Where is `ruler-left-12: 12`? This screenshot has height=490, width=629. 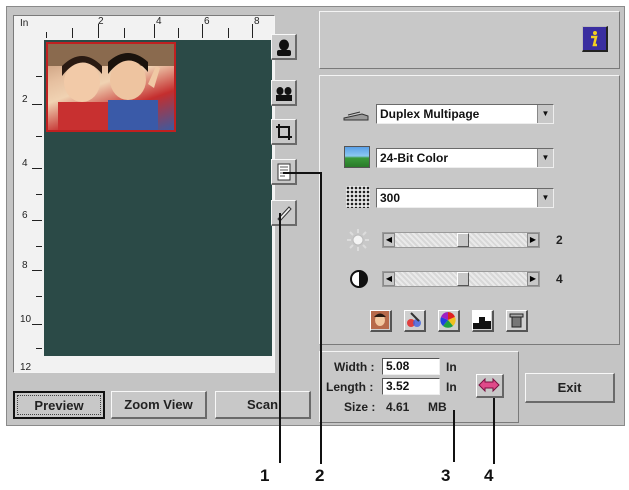
ruler-left-12: 12 is located at coordinates (26, 367).